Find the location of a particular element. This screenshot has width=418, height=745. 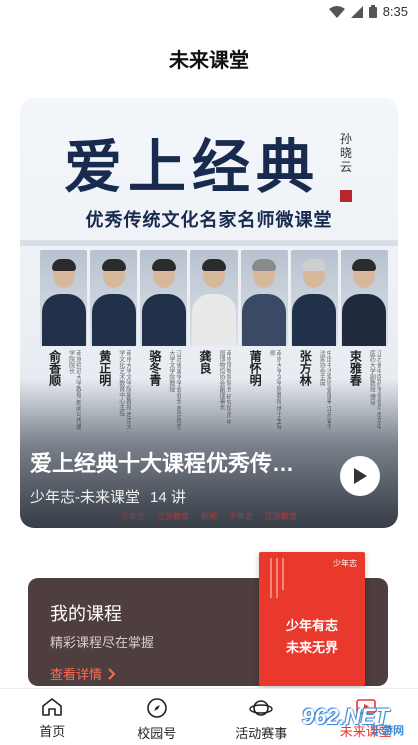

partner-logos: 少年志 江苏教育 新闻 少年志 江苏教育 is located at coordinates (209, 516).